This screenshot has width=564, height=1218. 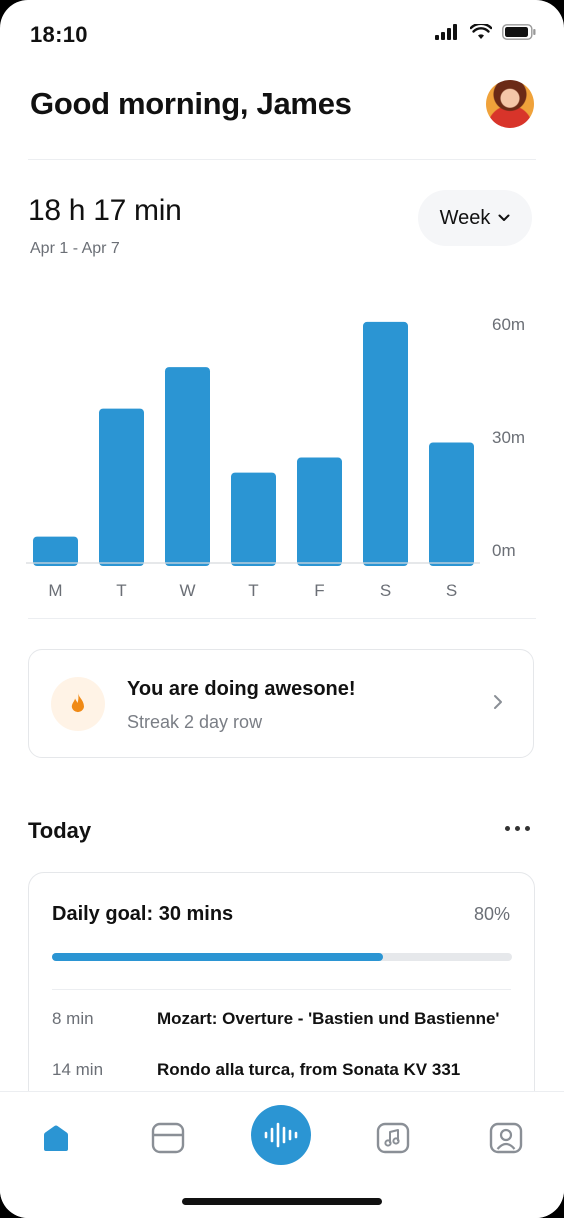 I want to click on tab-music, so click(x=393, y=1138).